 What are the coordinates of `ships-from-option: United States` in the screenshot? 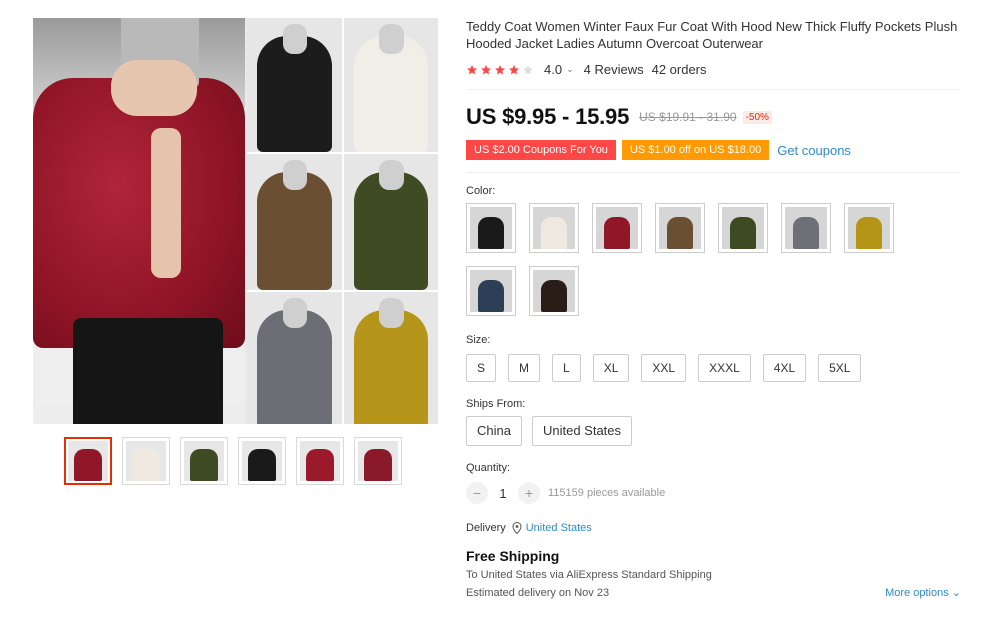 It's located at (582, 431).